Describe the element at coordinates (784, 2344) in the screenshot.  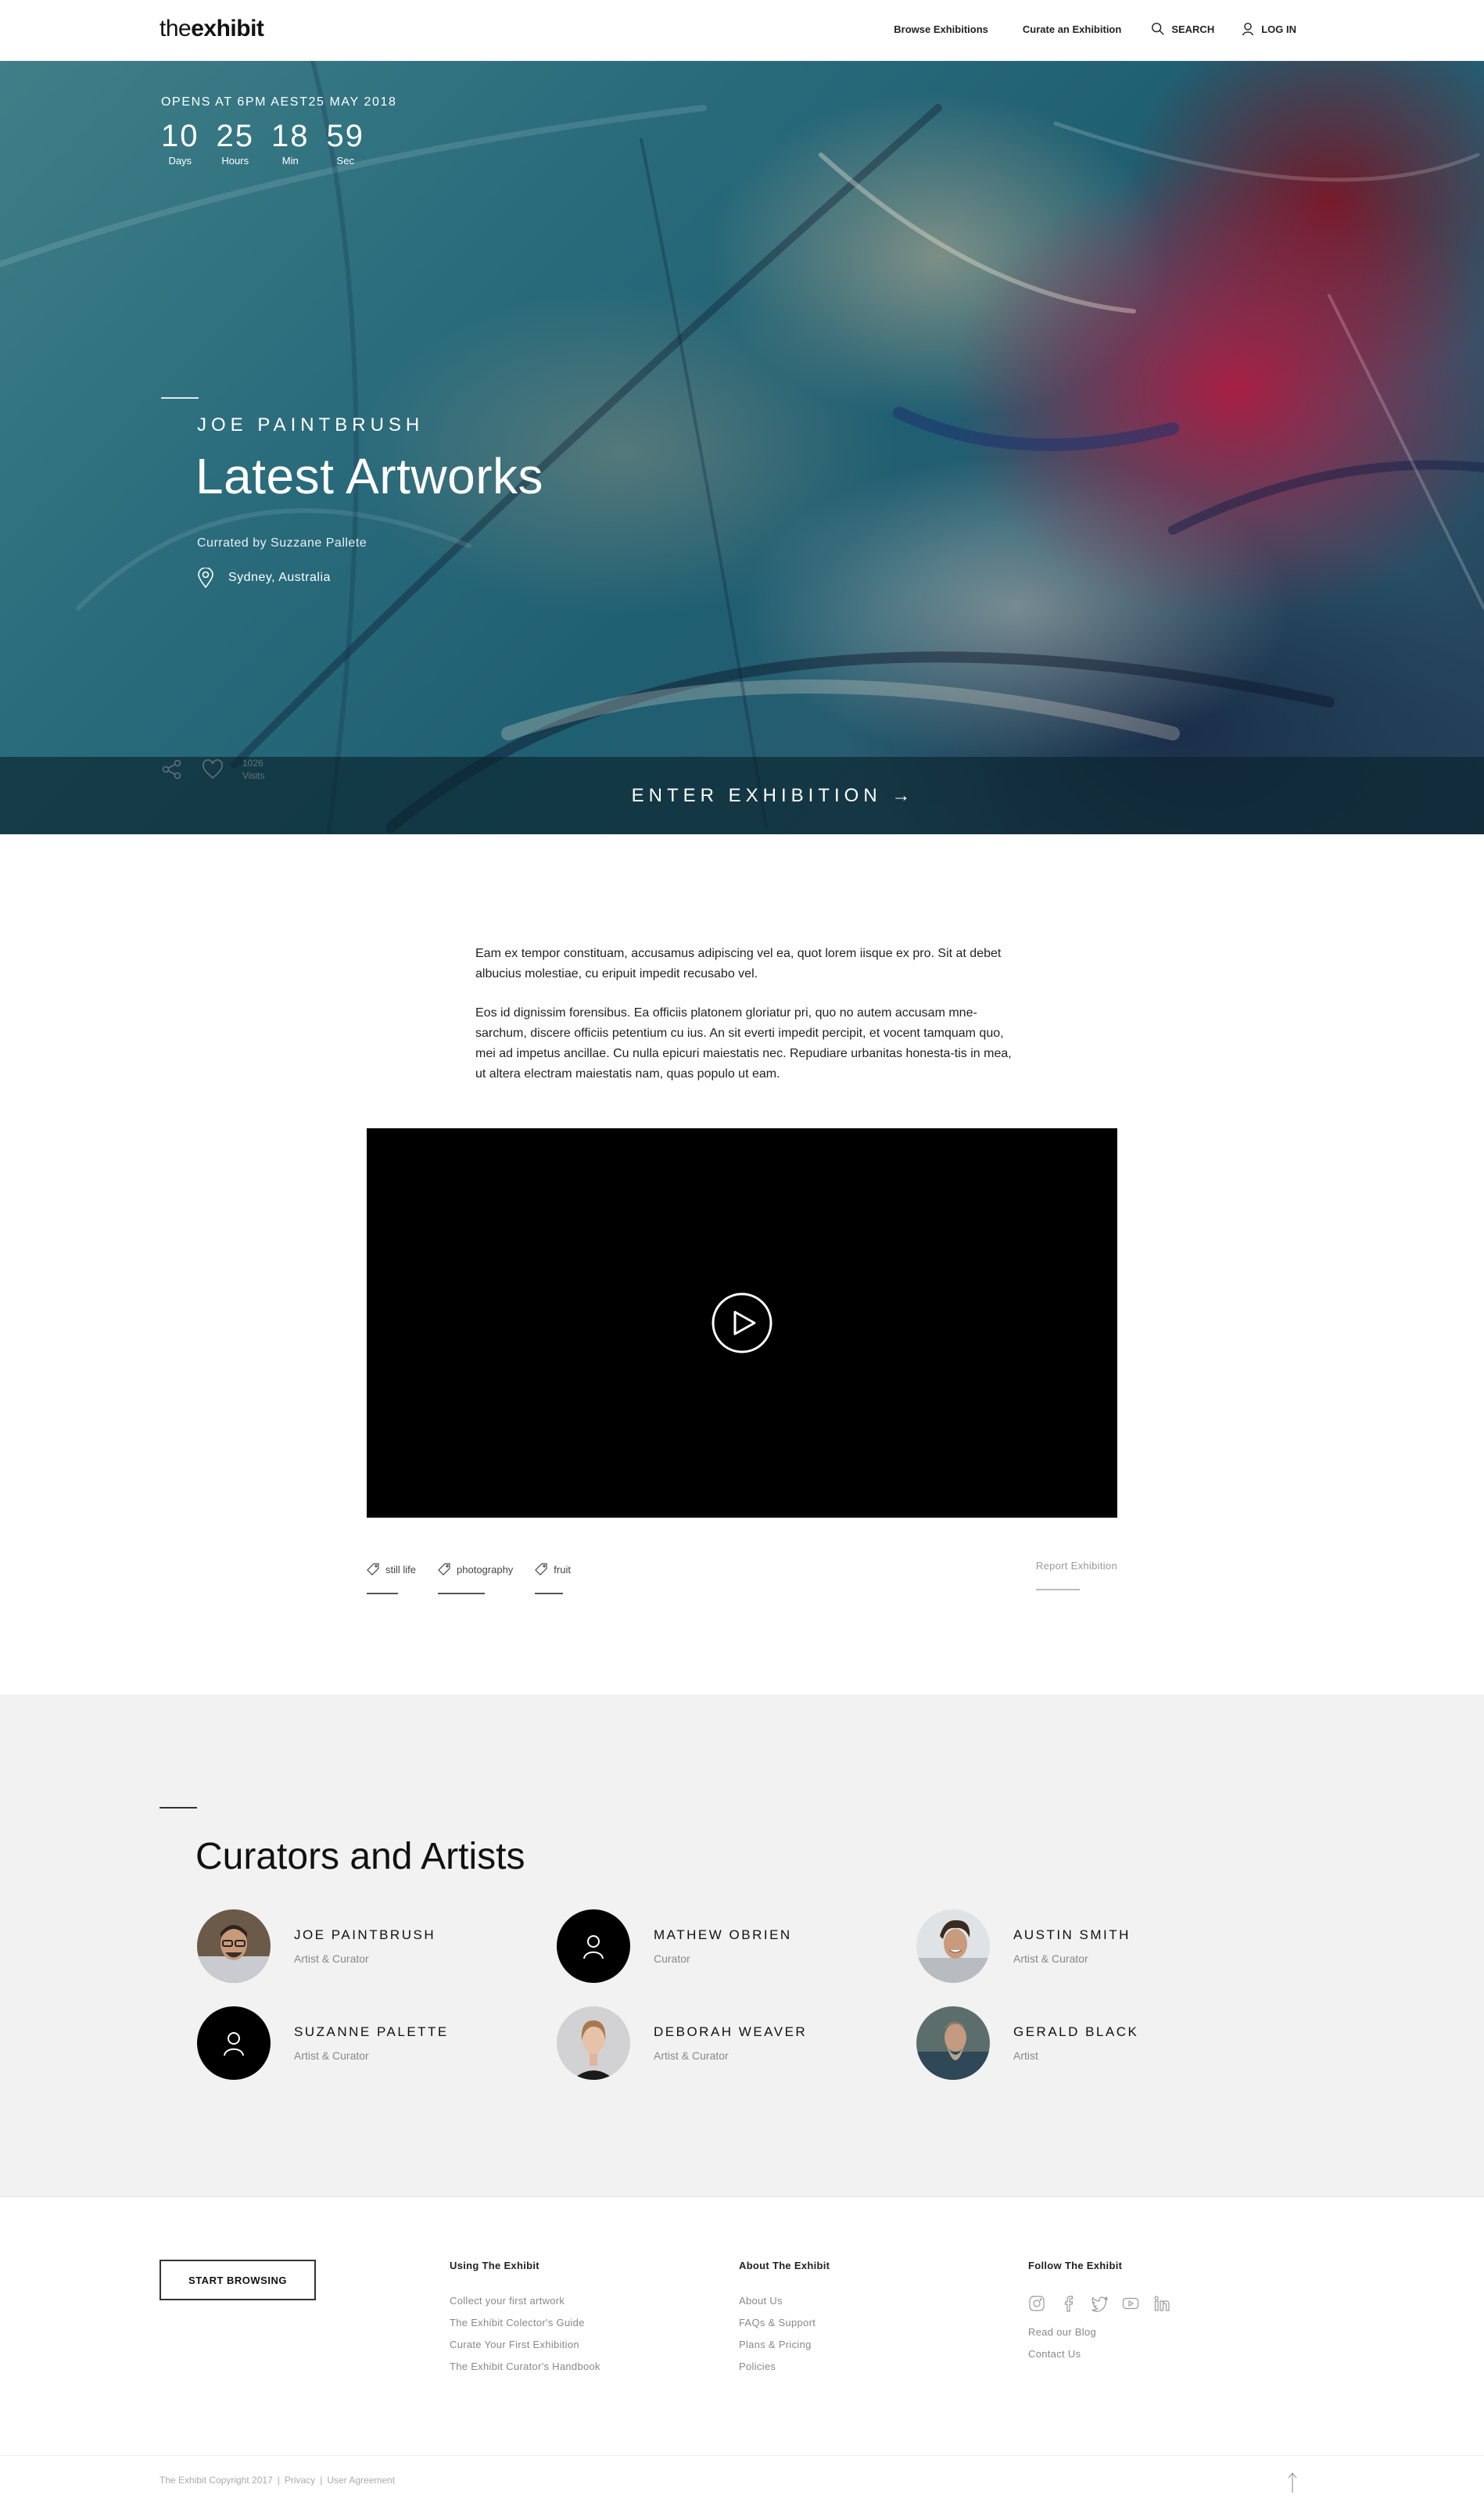
I see `footer-link: Plans & Pricing` at that location.